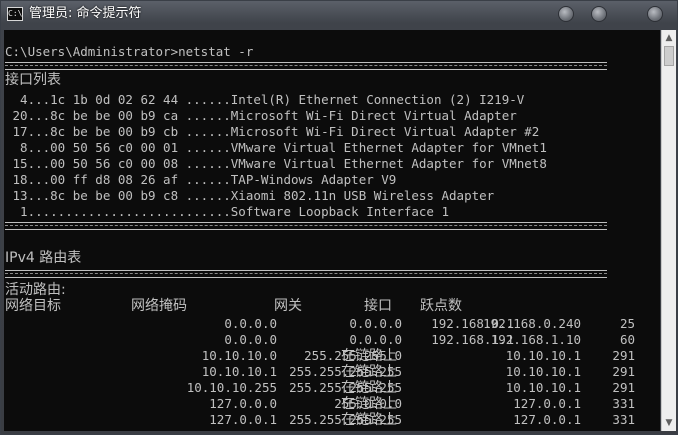 The height and width of the screenshot is (435, 678). Describe the element at coordinates (288, 306) in the screenshot. I see `column-header: 网关` at that location.